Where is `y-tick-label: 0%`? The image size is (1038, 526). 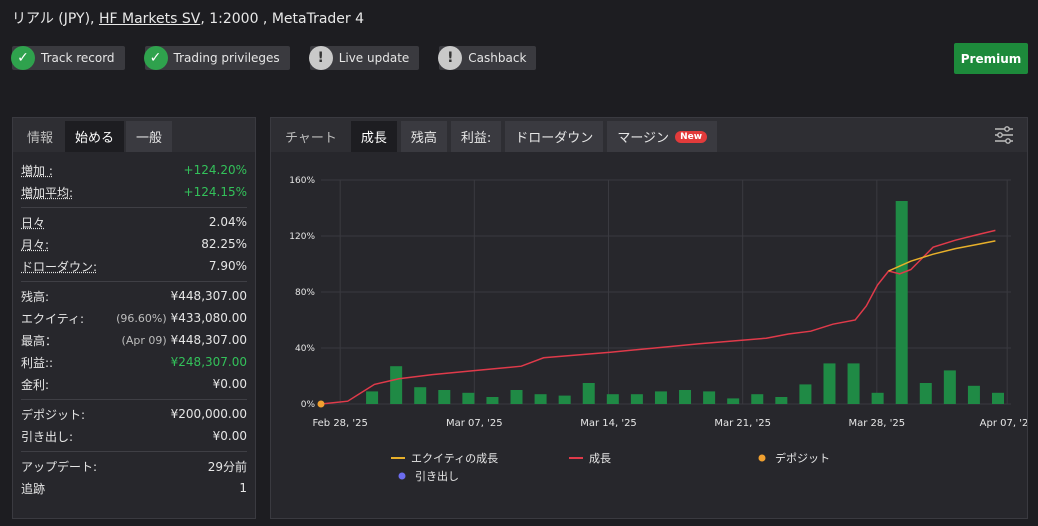 y-tick-label: 0% is located at coordinates (308, 405).